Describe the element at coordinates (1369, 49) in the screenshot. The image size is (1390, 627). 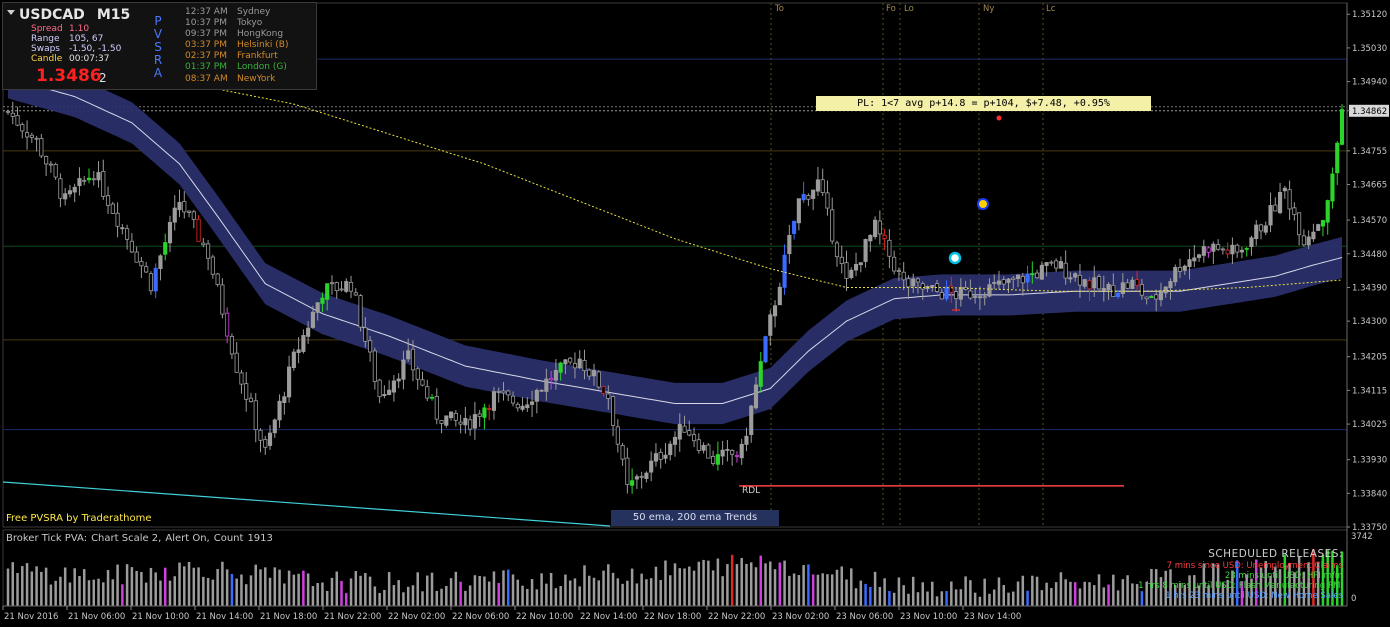
I see `y-tick-label: 1.35030` at that location.